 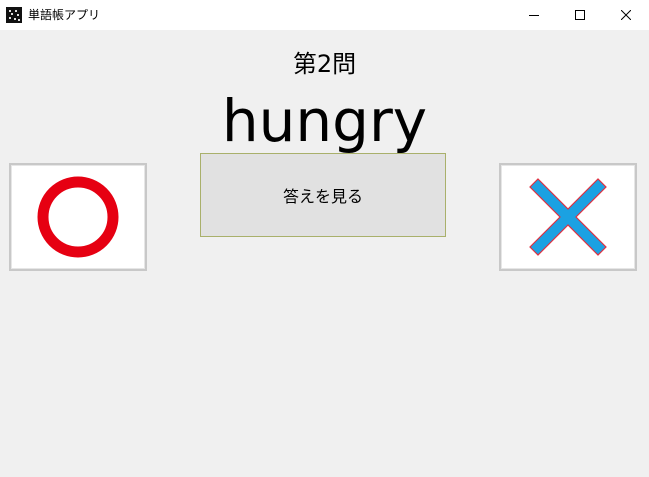 I want to click on minimize-icon, so click(x=534, y=15).